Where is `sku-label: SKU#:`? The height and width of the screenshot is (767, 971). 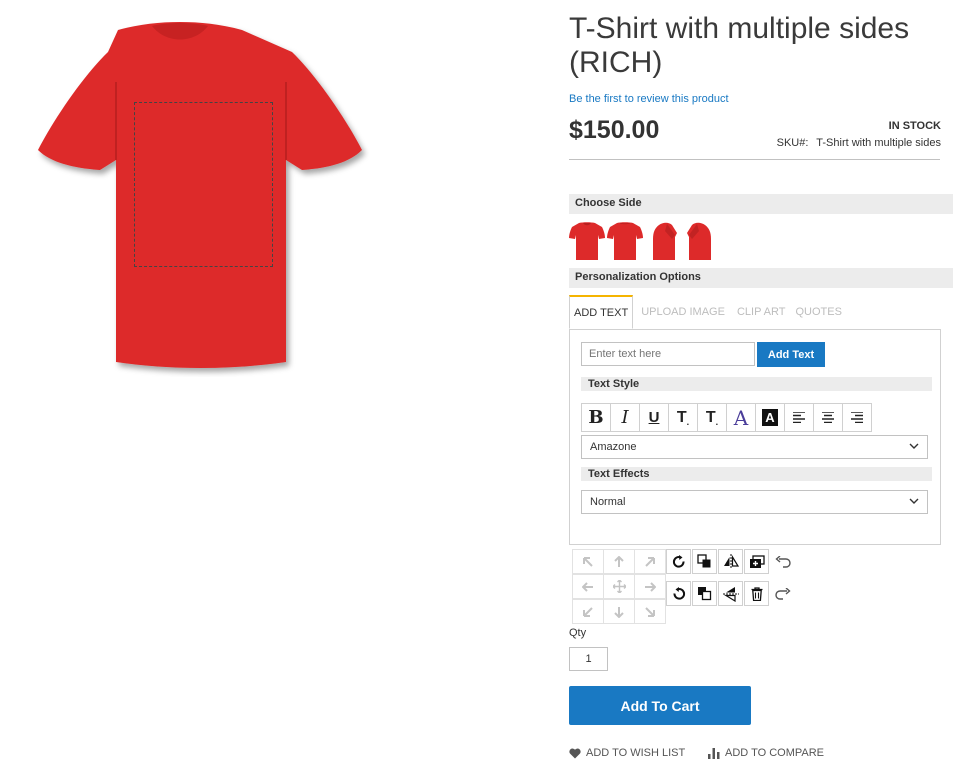 sku-label: SKU#: is located at coordinates (792, 143).